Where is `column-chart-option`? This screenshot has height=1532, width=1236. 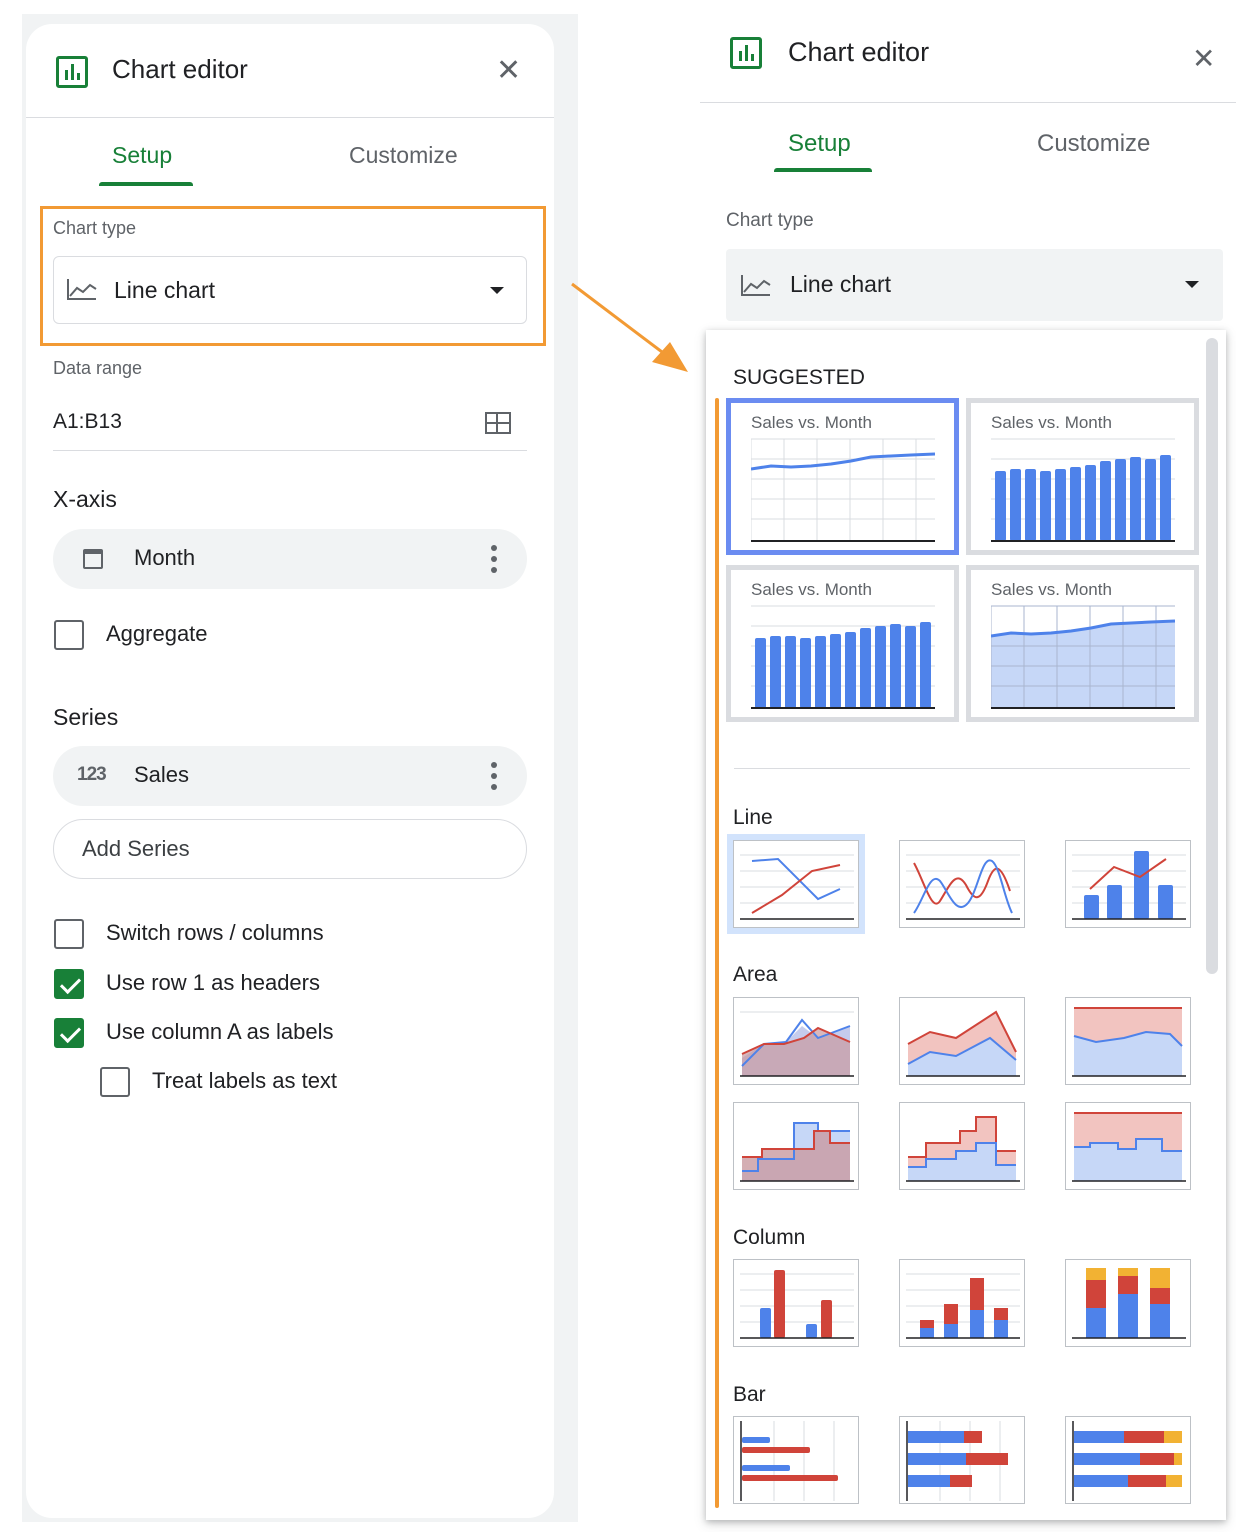
column-chart-option is located at coordinates (796, 1303).